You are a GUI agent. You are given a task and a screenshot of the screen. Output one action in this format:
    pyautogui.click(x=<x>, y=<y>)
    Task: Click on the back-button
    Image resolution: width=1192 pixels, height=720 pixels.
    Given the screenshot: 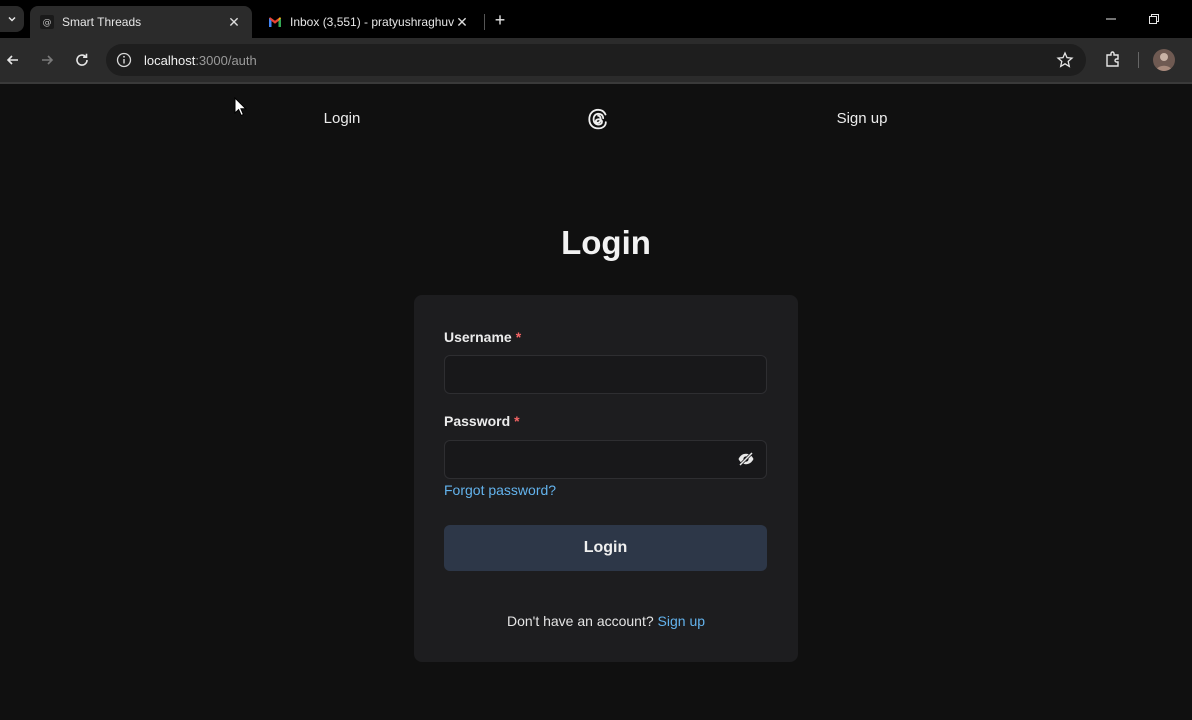 What is the action you would take?
    pyautogui.click(x=13, y=60)
    